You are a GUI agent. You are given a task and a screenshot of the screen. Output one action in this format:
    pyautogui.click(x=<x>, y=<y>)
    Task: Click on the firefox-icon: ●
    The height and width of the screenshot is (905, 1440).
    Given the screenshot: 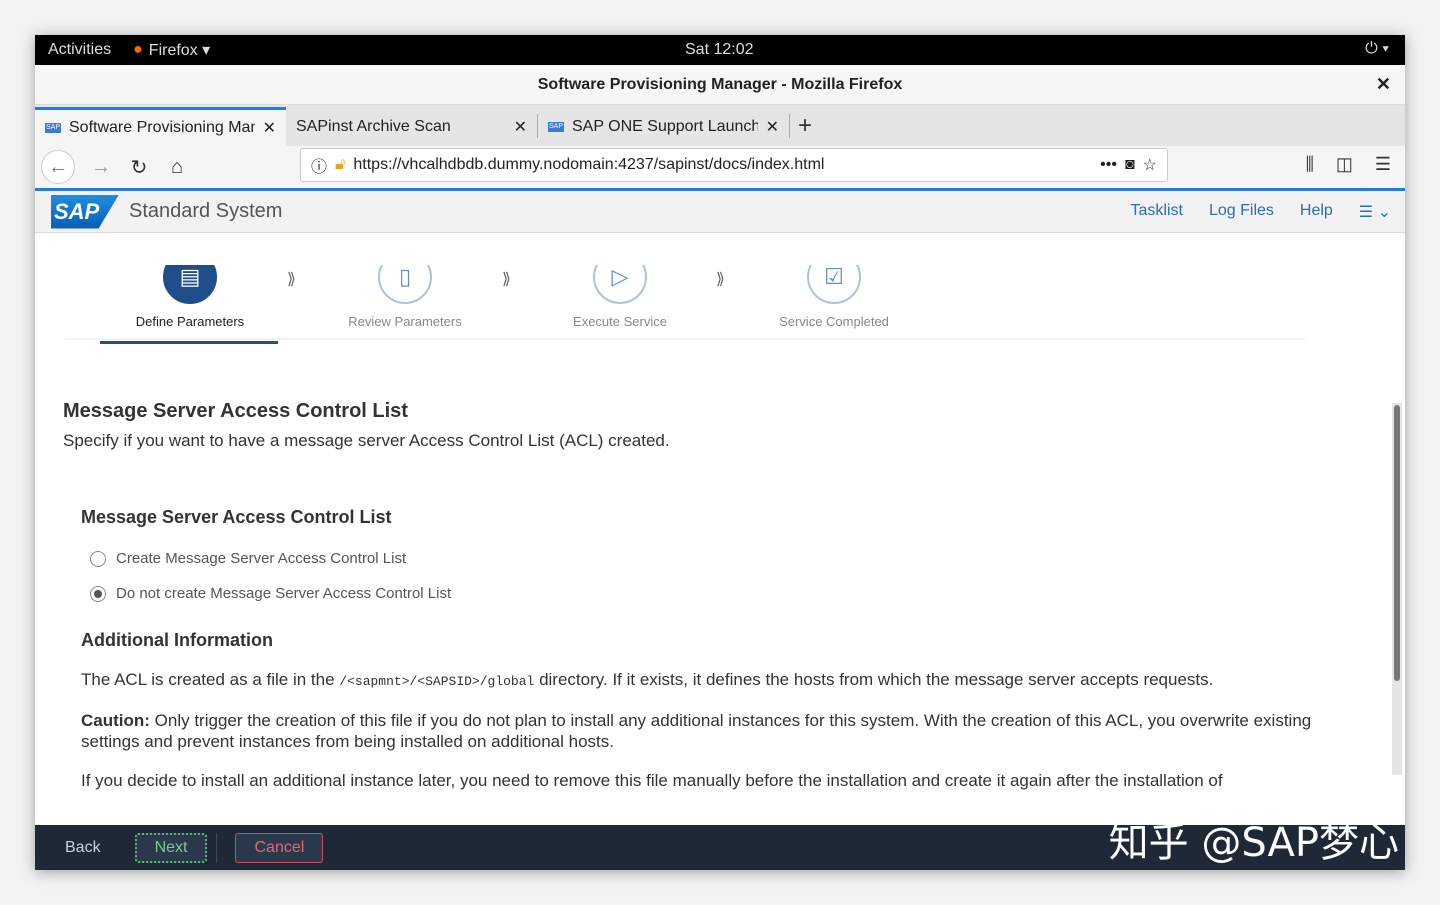 What is the action you would take?
    pyautogui.click(x=138, y=49)
    